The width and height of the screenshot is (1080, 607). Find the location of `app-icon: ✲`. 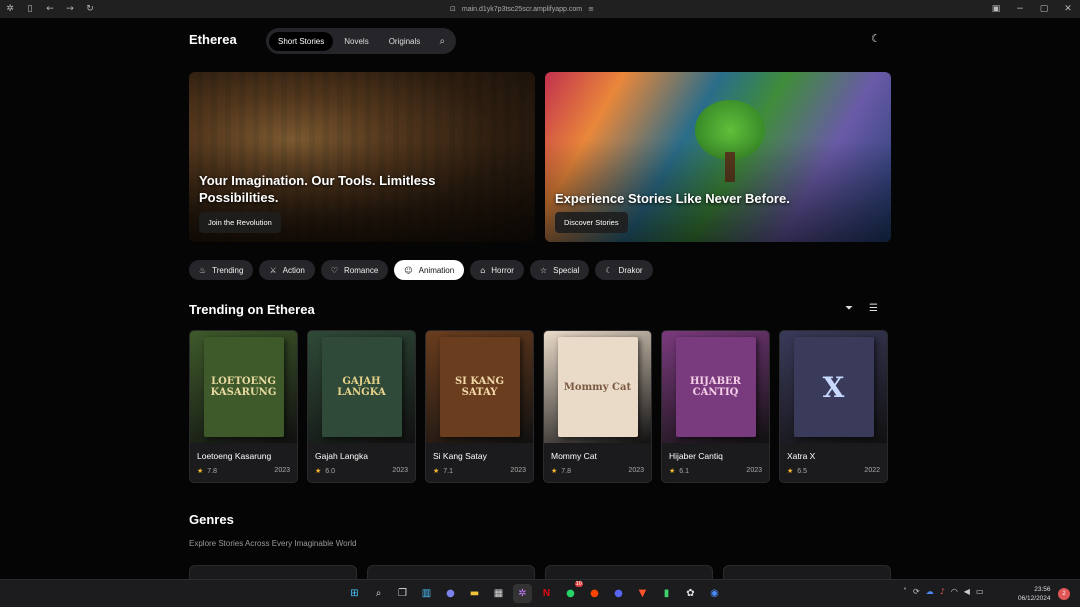

app-icon: ✲ is located at coordinates (10, 9).